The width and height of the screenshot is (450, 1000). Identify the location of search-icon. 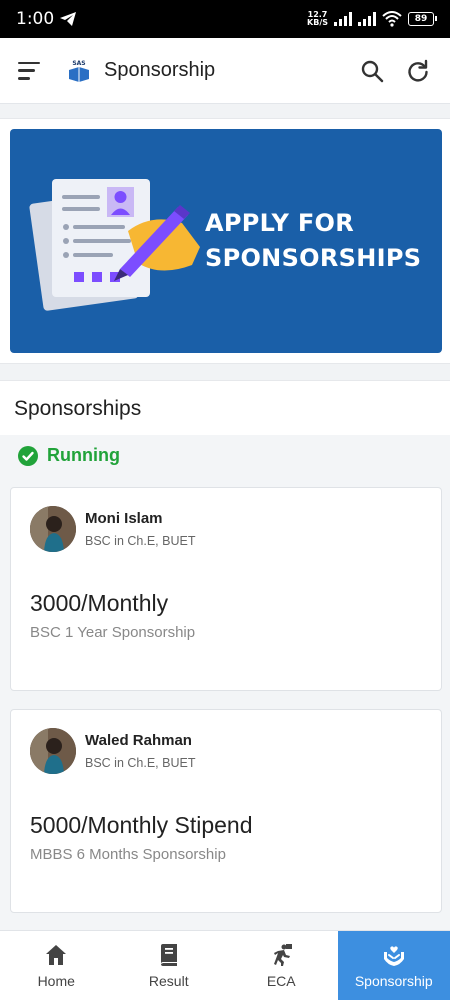
(372, 71).